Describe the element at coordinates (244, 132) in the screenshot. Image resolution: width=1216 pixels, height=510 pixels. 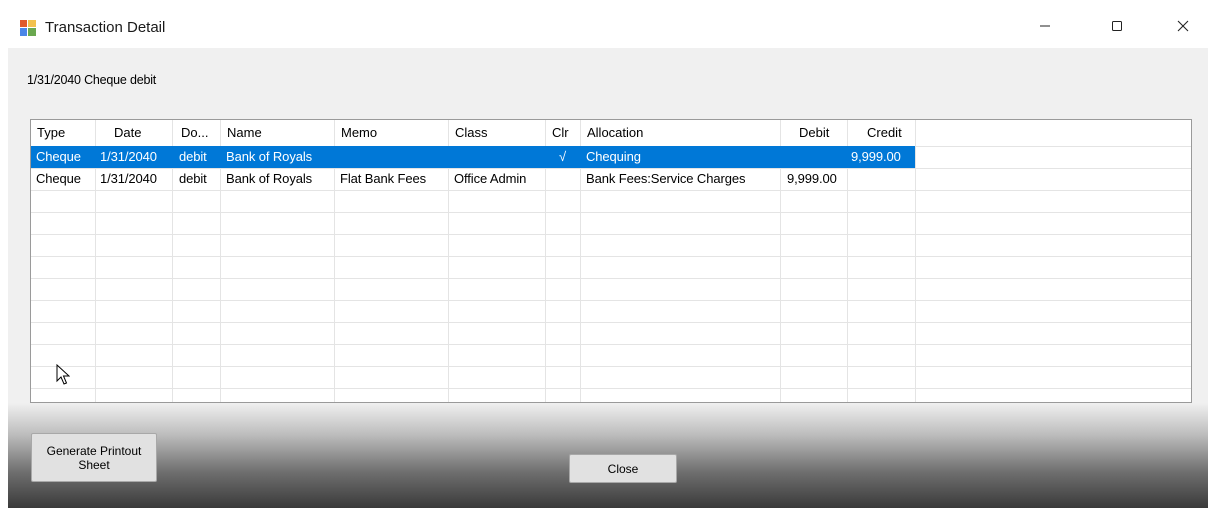
I see `column-header-name: Name` at that location.